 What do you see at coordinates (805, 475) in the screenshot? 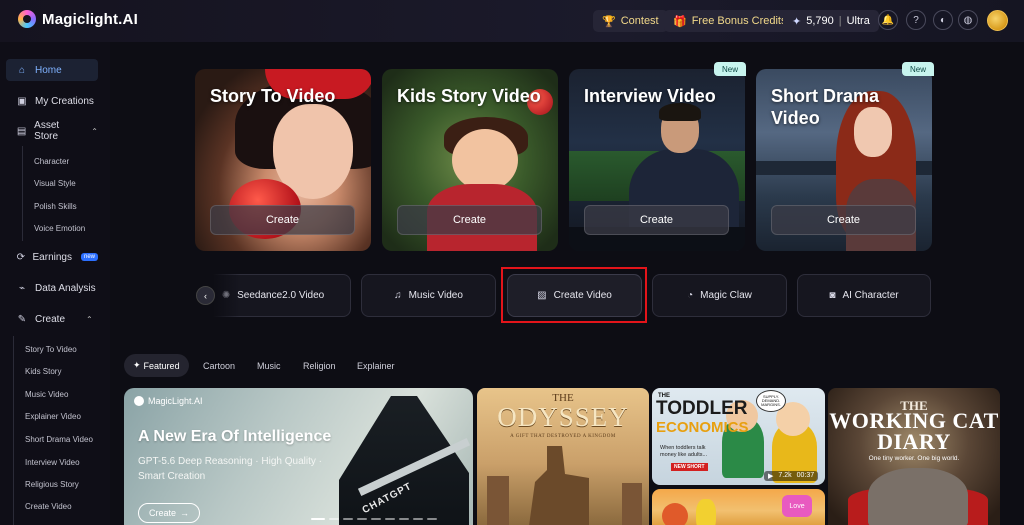
I see `duration: 00:37` at bounding box center [805, 475].